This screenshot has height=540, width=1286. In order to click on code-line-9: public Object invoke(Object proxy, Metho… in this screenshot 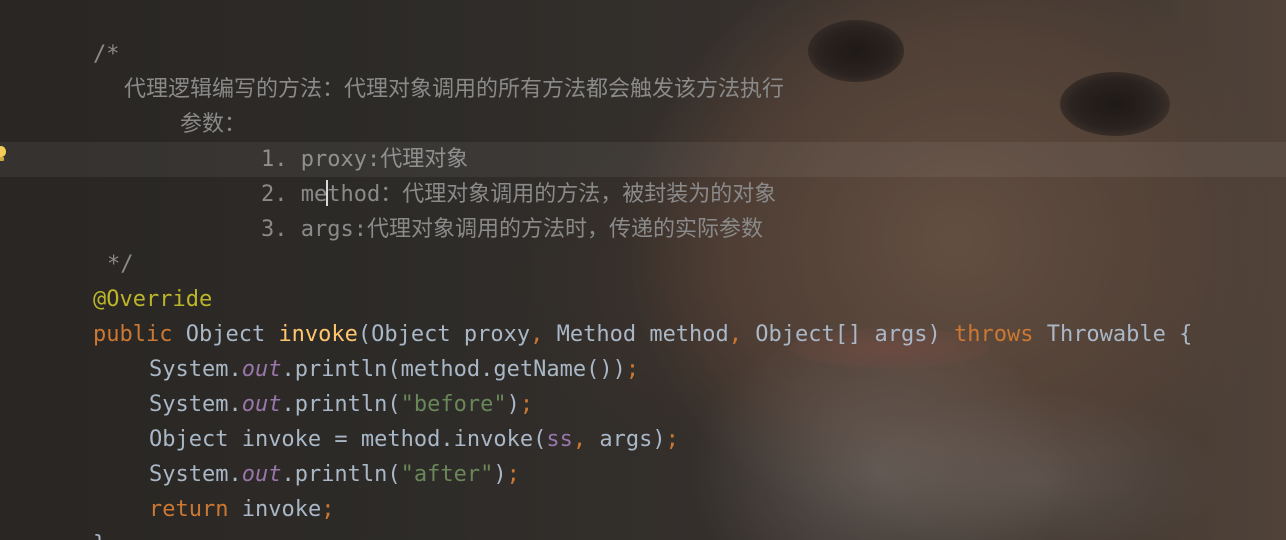, I will do `click(663, 314)`.